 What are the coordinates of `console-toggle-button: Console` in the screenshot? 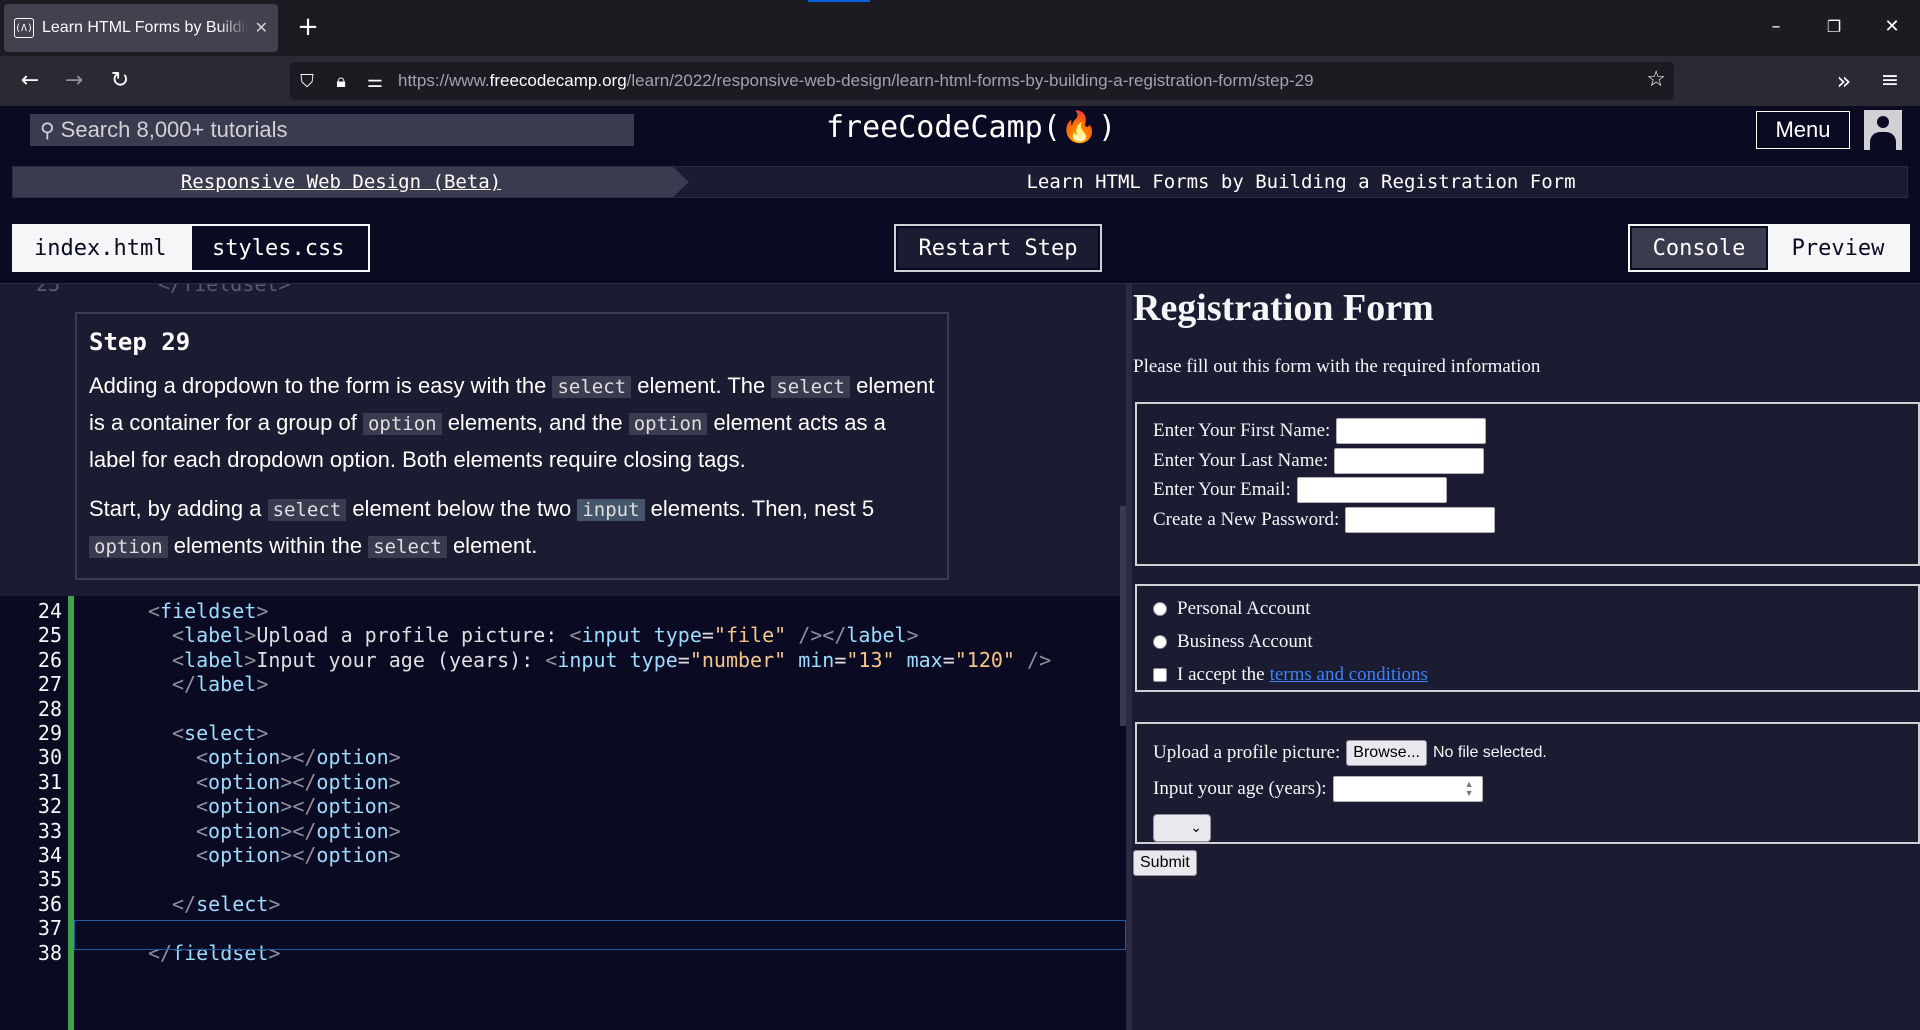 It's located at (1699, 248).